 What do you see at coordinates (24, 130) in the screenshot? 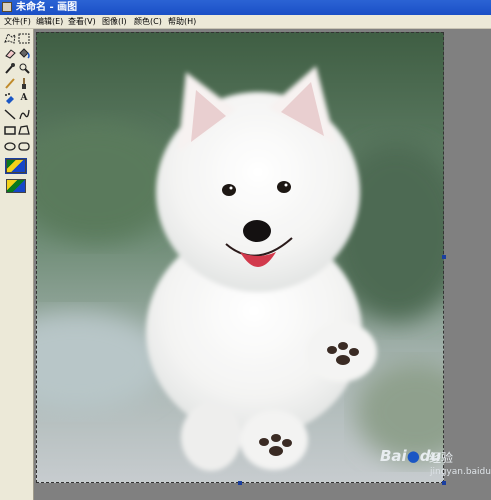
I see `polygon-icon` at bounding box center [24, 130].